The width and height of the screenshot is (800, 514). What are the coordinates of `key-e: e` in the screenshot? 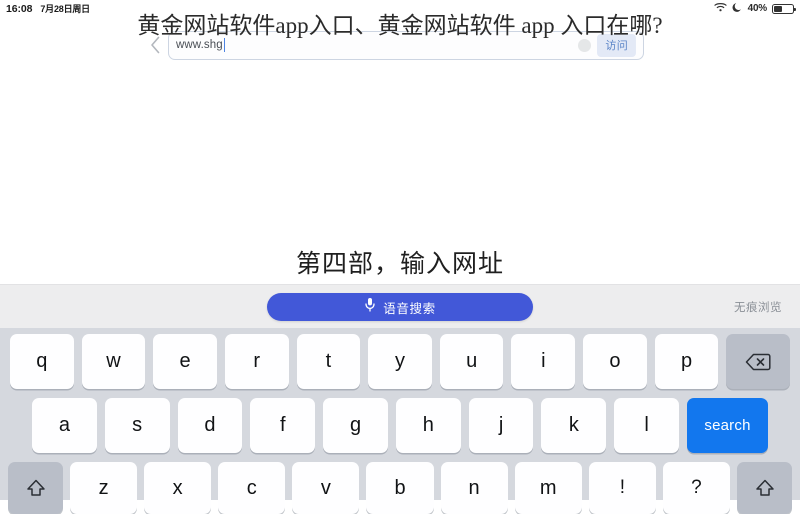 It's located at (185, 361).